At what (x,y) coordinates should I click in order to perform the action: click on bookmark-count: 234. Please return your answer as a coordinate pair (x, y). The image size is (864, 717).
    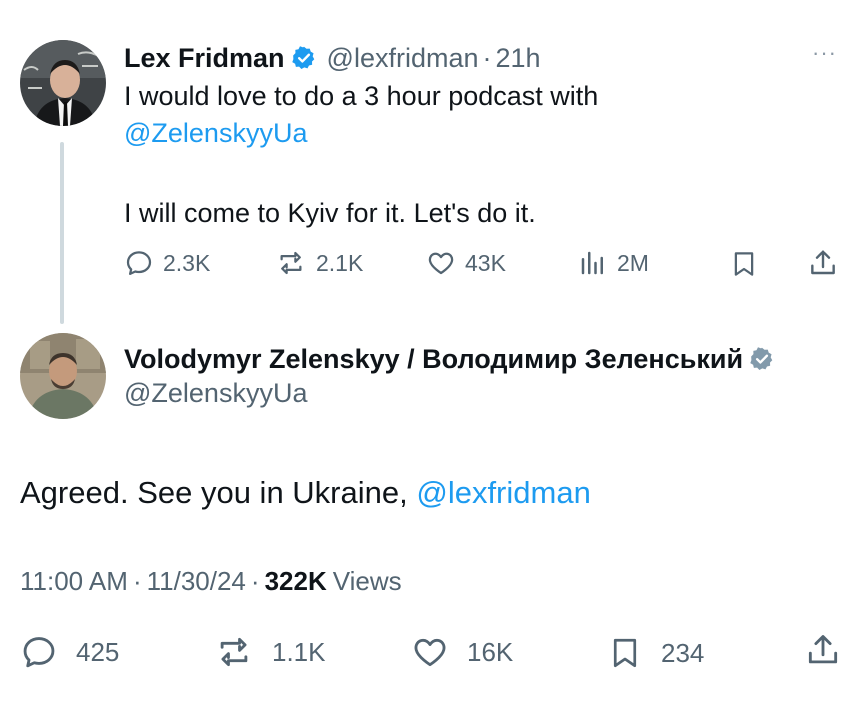
    Looking at the image, I should click on (683, 652).